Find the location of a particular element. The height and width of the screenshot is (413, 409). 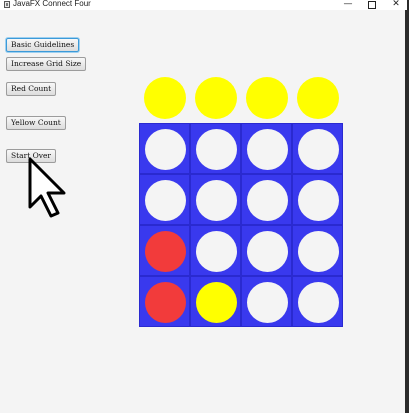

red-count-button: Red Count is located at coordinates (31, 89).